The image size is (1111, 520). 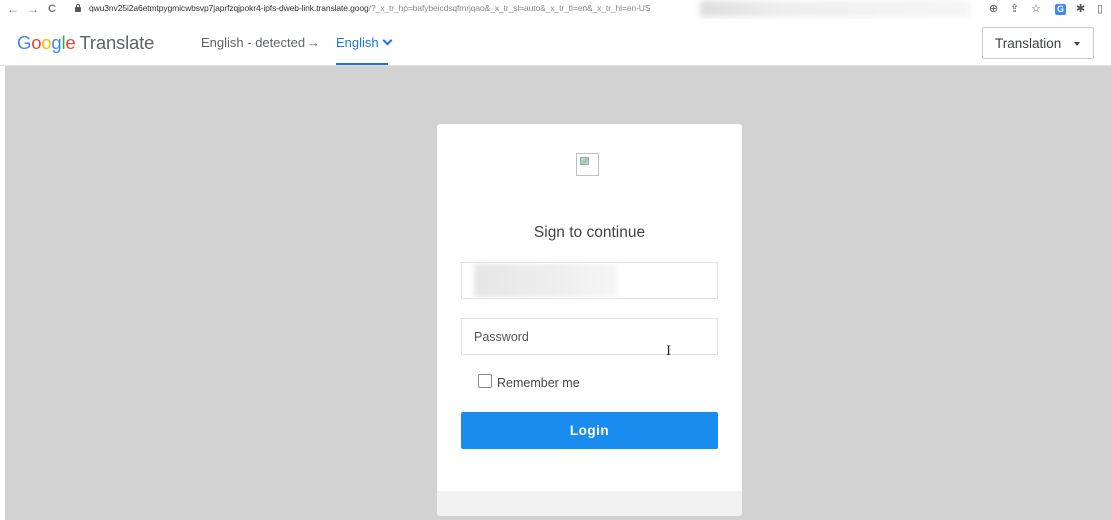 I want to click on broken-image-icon, so click(x=587, y=164).